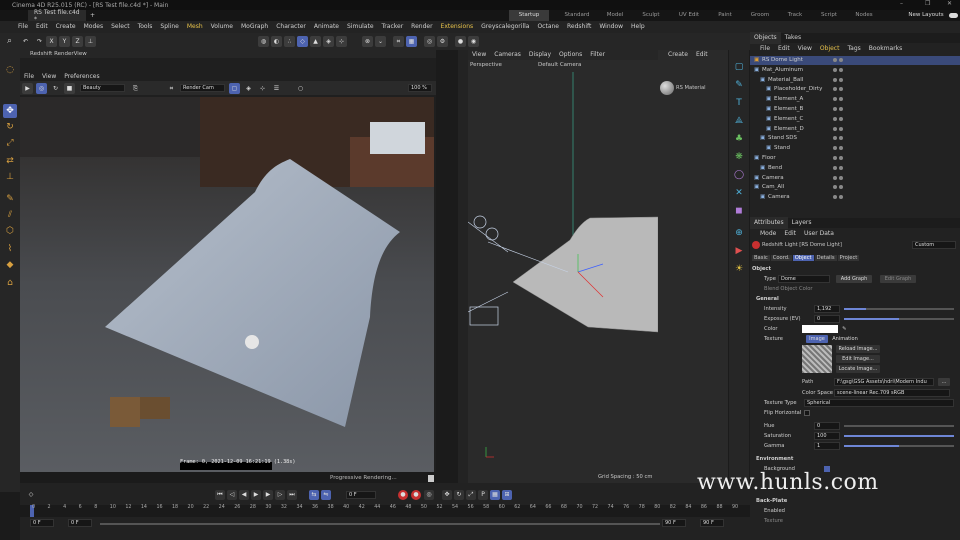 The width and height of the screenshot is (960, 540). I want to click on live-select-icon: ◌, so click(10, 70).